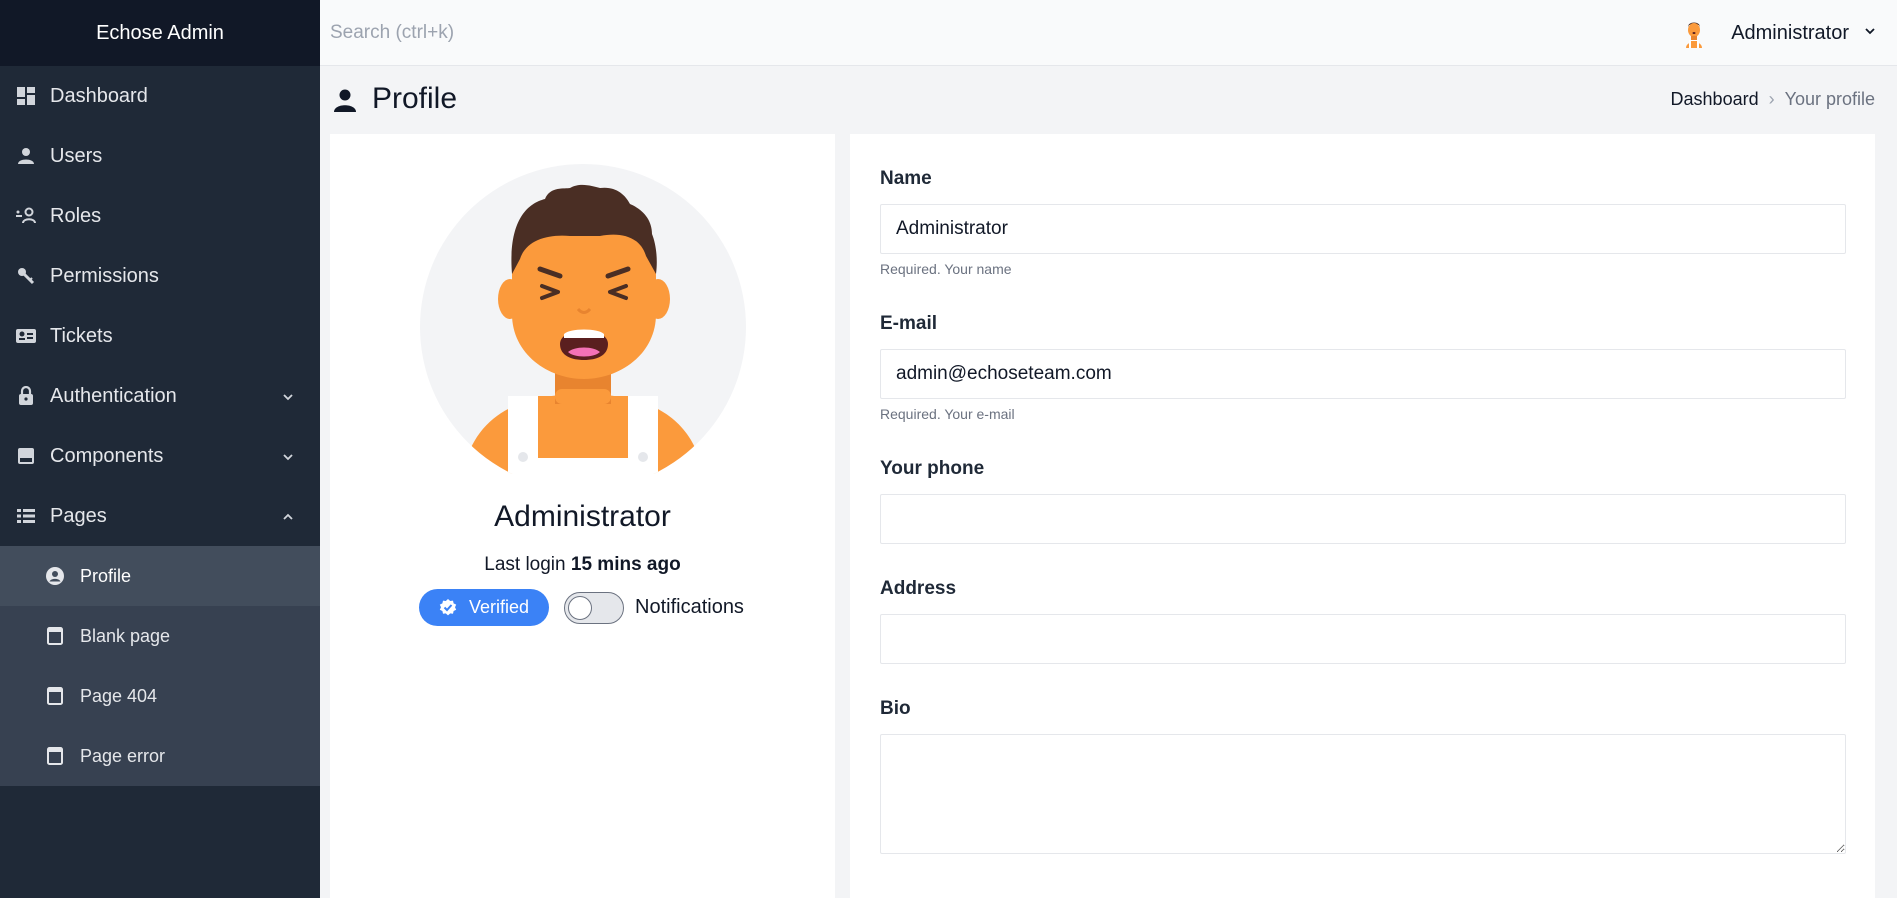  I want to click on breadcrumb-dashboard-link: Dashboard, so click(1715, 99).